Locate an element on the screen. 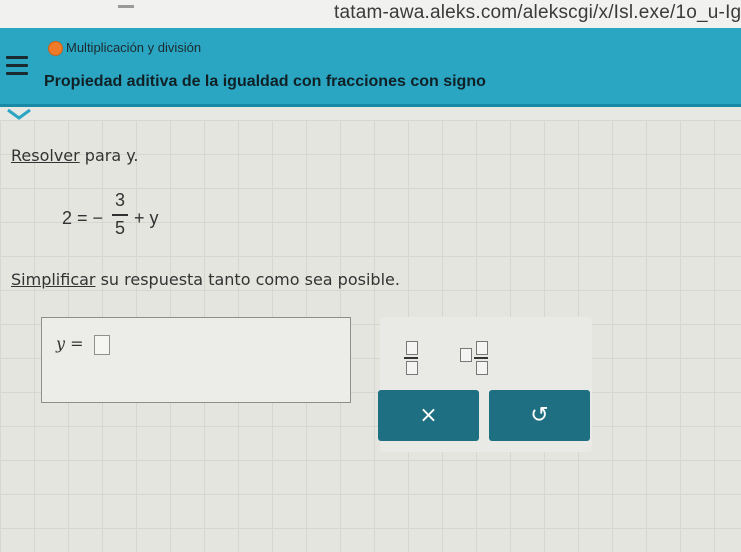 Image resolution: width=741 pixels, height=552 pixels. mixed-whole-box is located at coordinates (466, 355).